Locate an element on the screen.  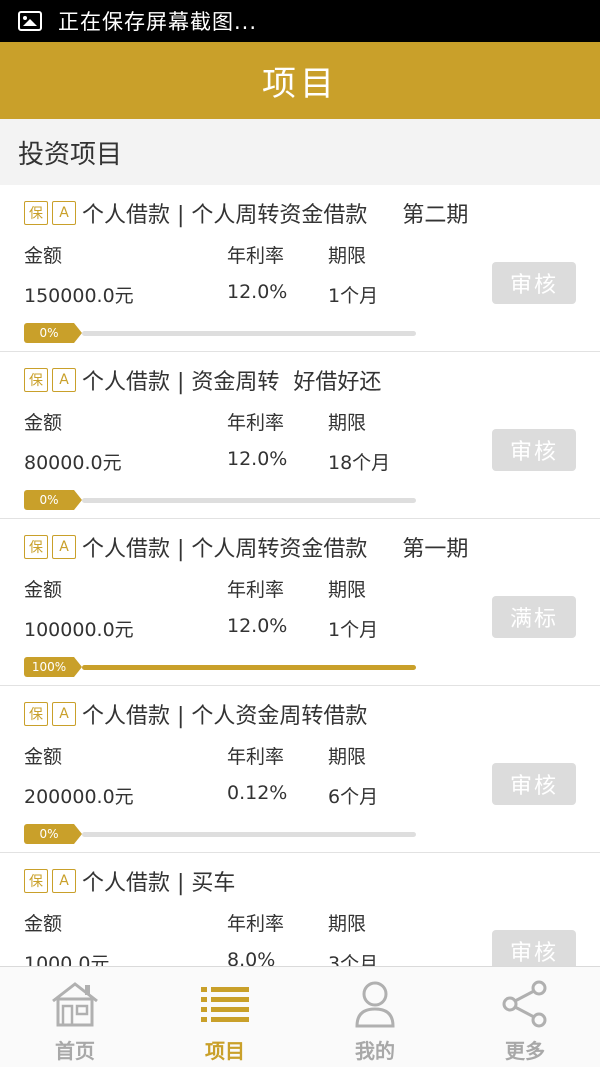
progress-fill is located at coordinates (249, 667).